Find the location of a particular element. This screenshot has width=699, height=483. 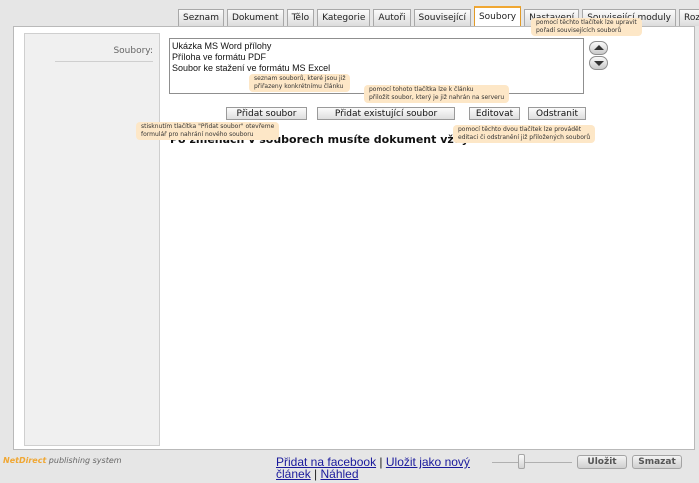

preview-link: Náhled is located at coordinates (339, 474).